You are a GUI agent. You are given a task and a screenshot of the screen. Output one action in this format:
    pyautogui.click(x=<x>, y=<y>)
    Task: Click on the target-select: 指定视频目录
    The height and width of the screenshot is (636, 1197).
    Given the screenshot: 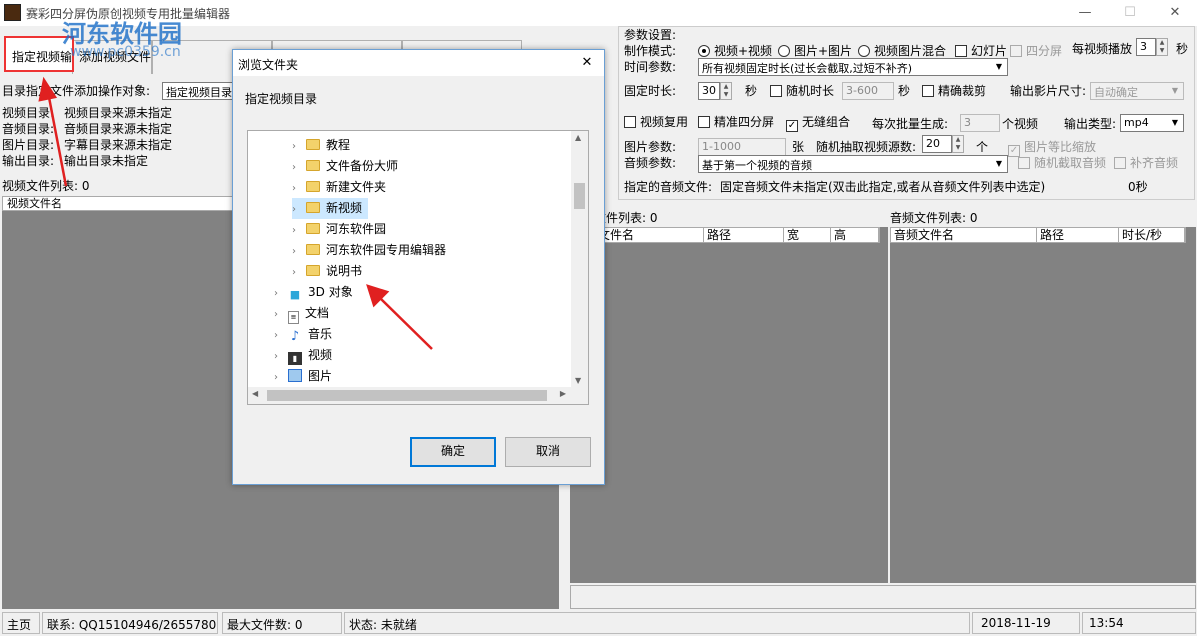 What is the action you would take?
    pyautogui.click(x=199, y=91)
    